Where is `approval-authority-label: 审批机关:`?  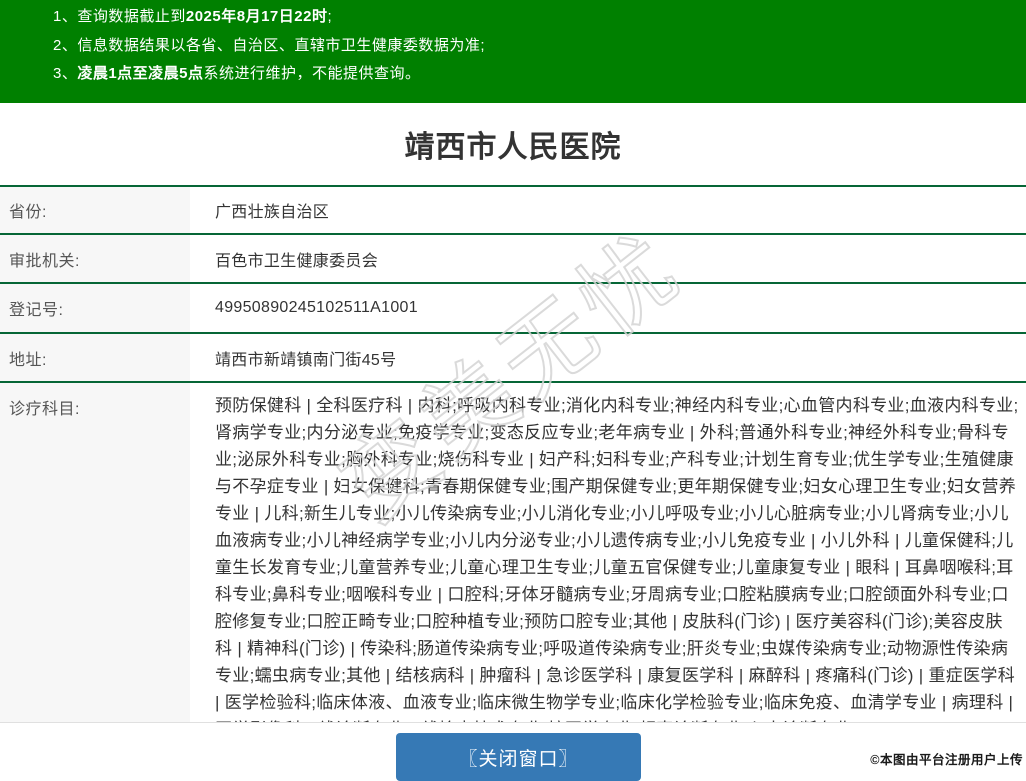 approval-authority-label: 审批机关: is located at coordinates (95, 258).